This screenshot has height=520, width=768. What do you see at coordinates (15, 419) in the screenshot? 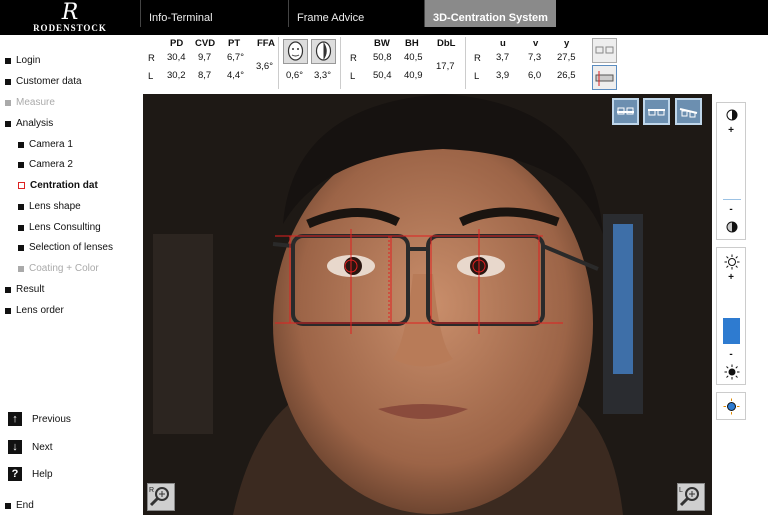
I see `arrow-up-icon: ↑` at bounding box center [15, 419].